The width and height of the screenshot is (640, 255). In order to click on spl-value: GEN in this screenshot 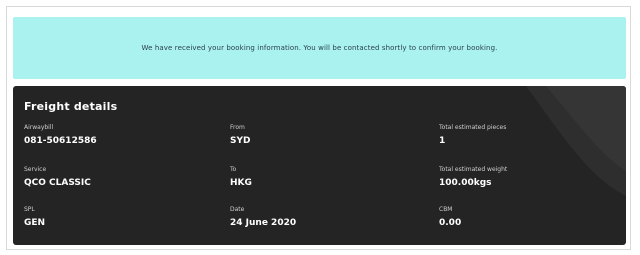, I will do `click(35, 223)`.